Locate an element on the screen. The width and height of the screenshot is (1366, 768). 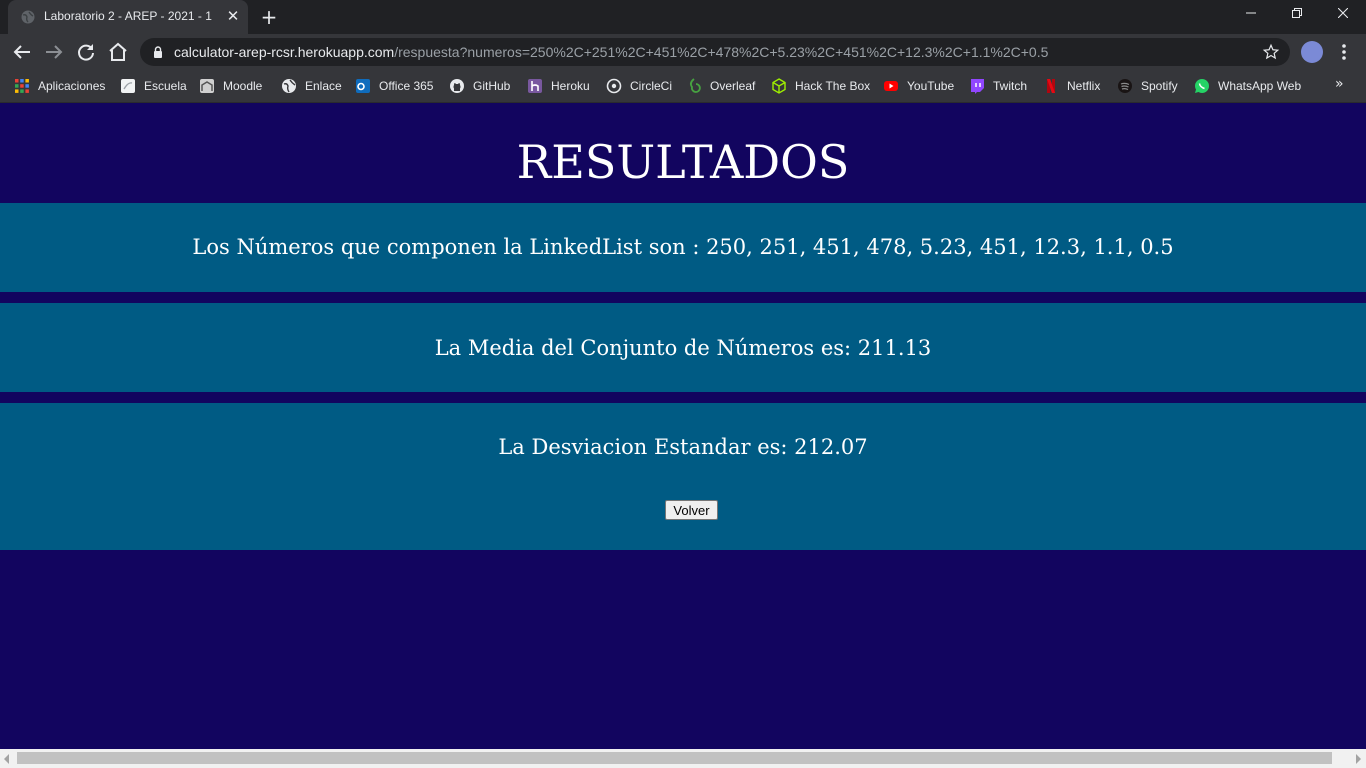
bookmark-star-icon is located at coordinates (1271, 52).